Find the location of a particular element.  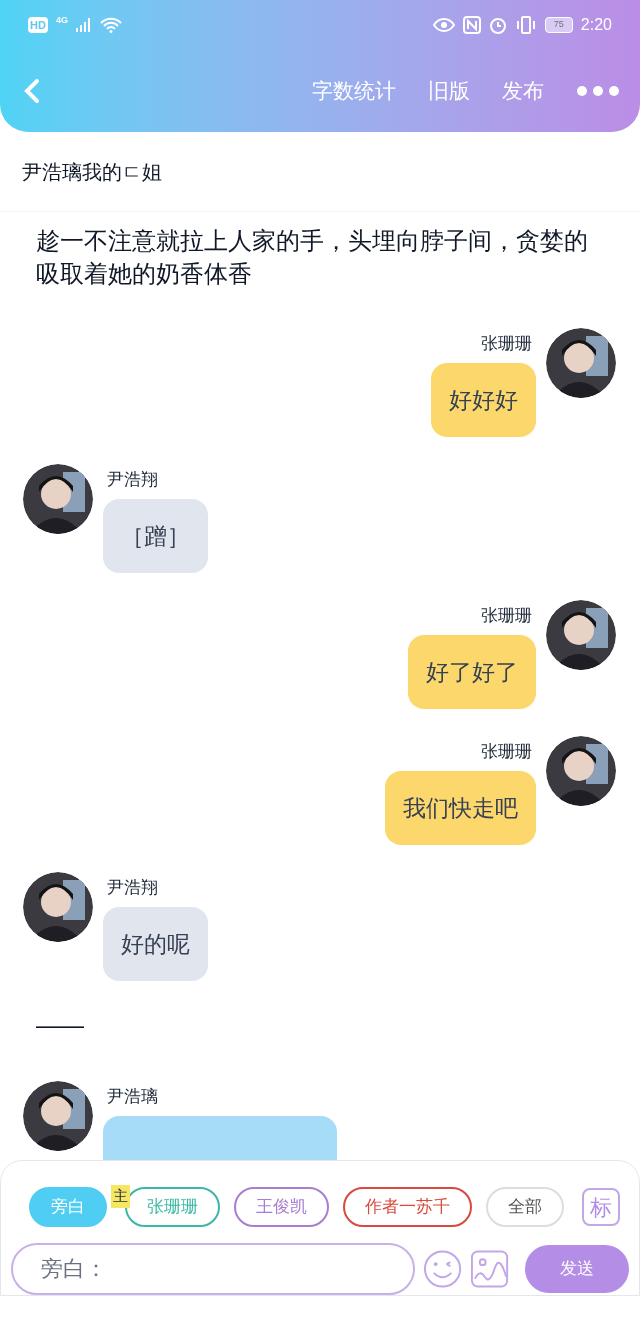

role-chip: 作者一苏千 is located at coordinates (407, 1207).